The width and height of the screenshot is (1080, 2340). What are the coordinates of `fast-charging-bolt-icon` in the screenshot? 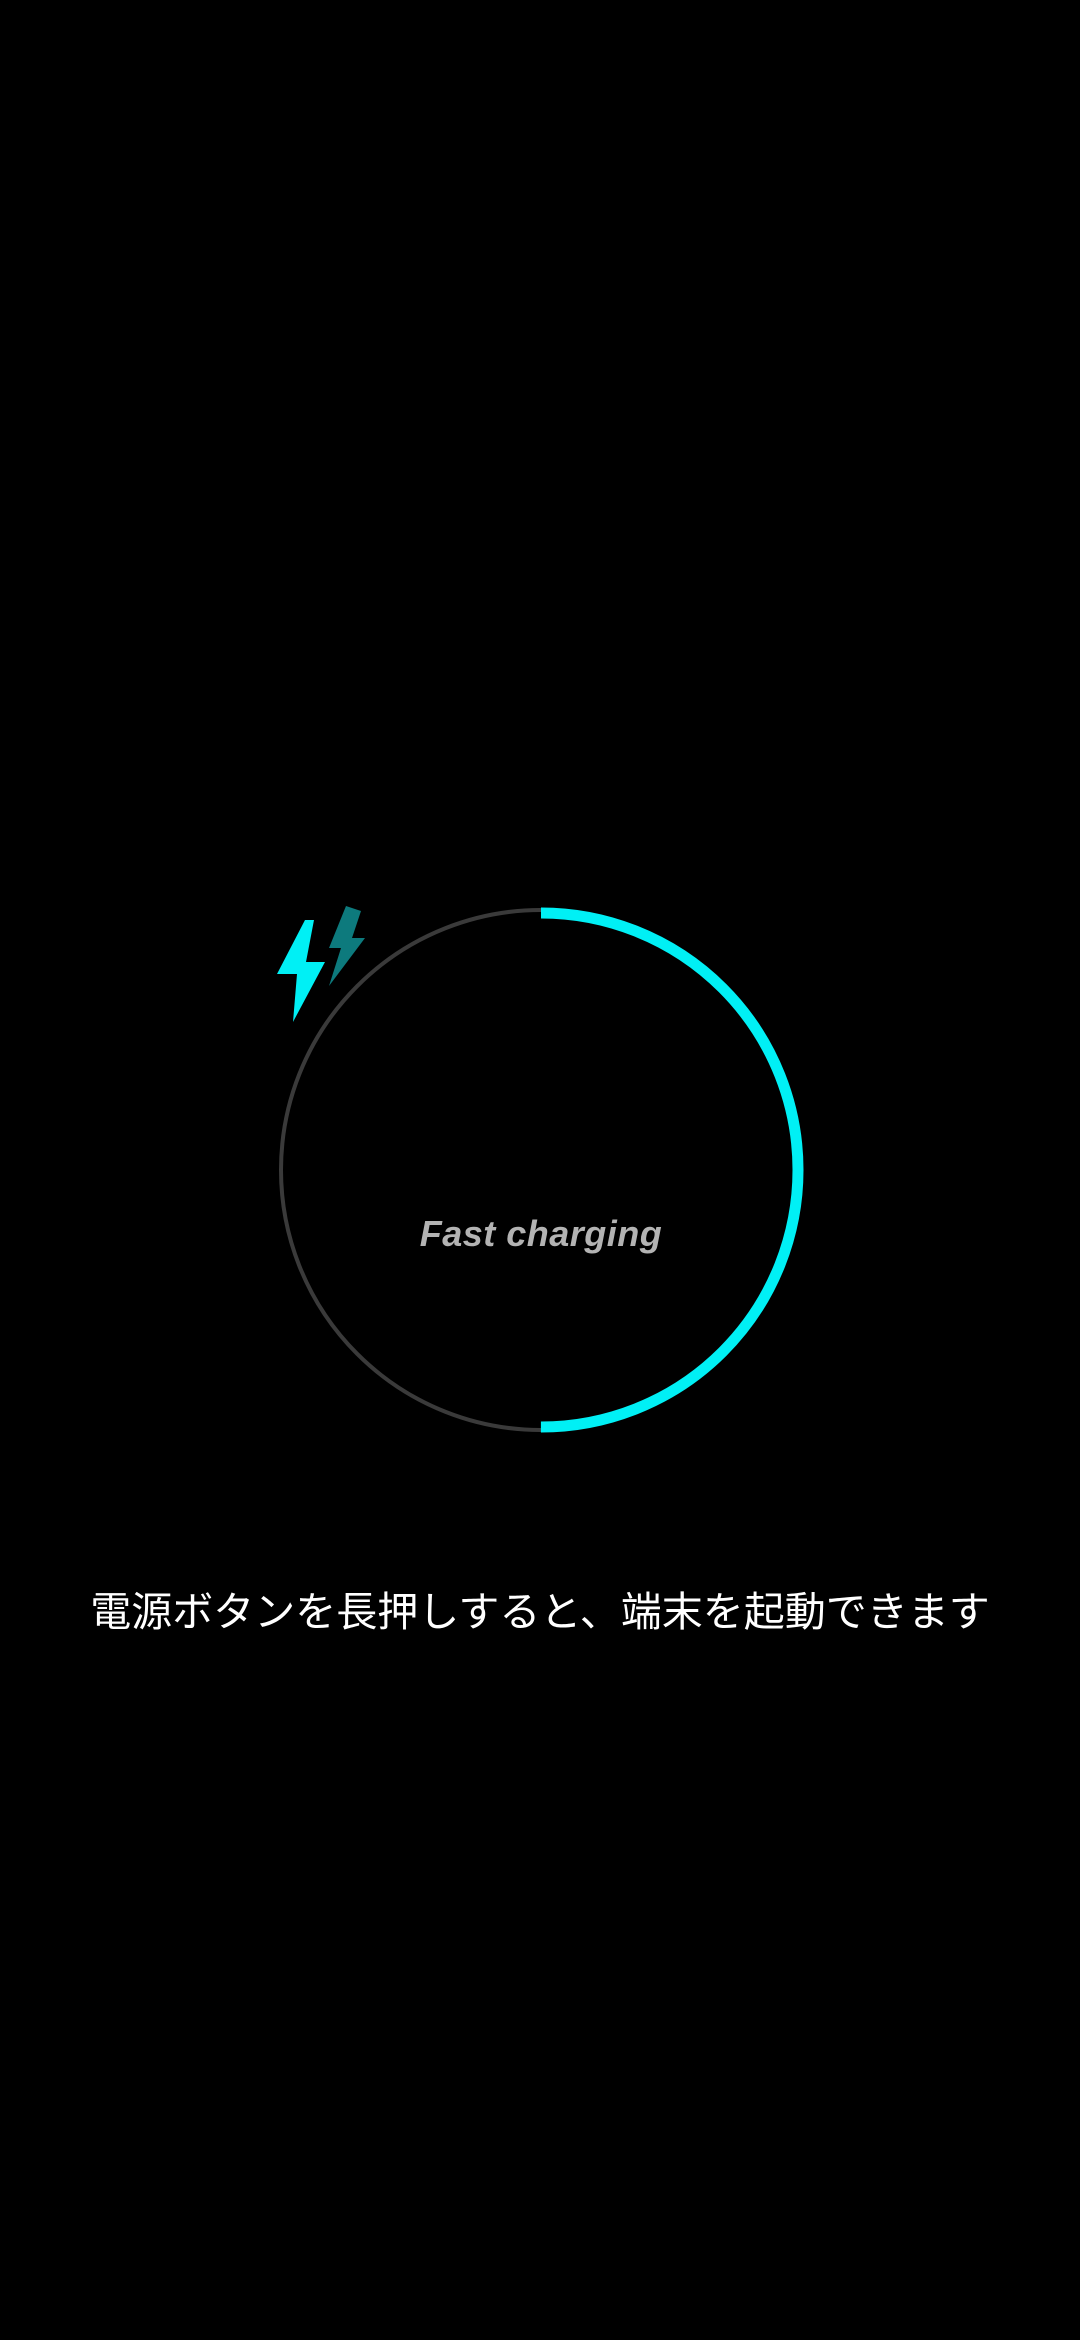 It's located at (321, 964).